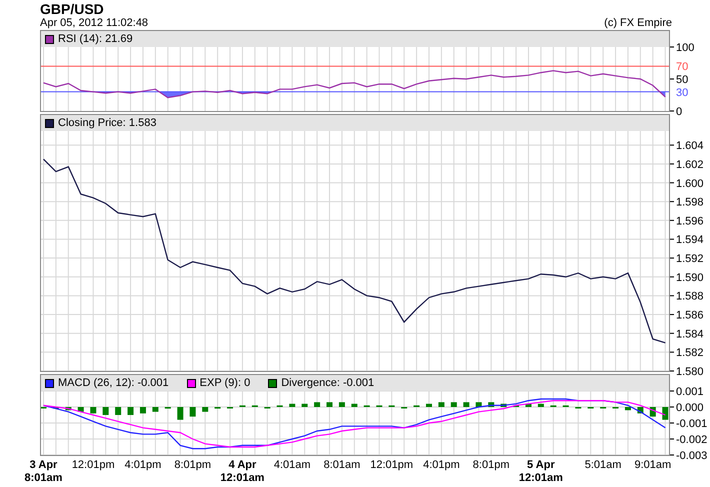 The width and height of the screenshot is (710, 487). What do you see at coordinates (690, 259) in the screenshot?
I see `axis-label: 1.592` at bounding box center [690, 259].